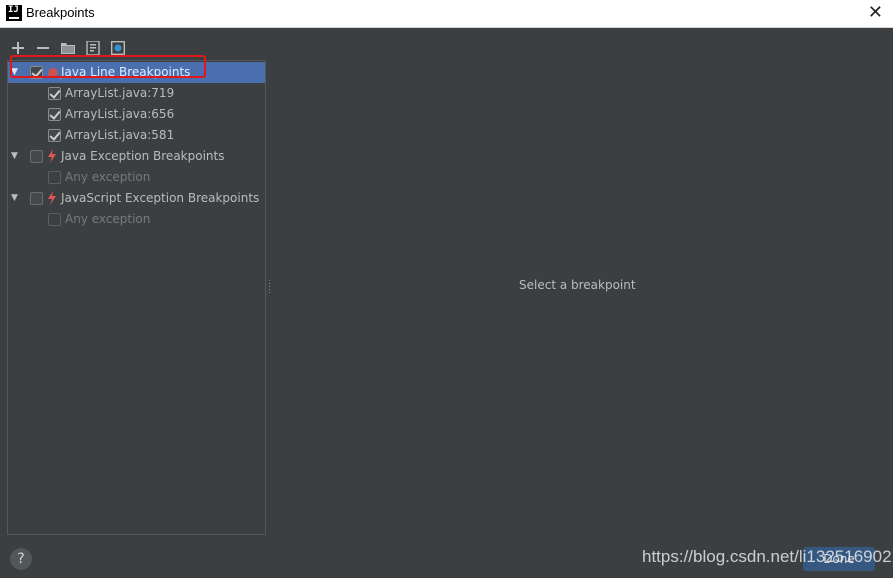 The image size is (893, 578). I want to click on help-button: ?, so click(21, 559).